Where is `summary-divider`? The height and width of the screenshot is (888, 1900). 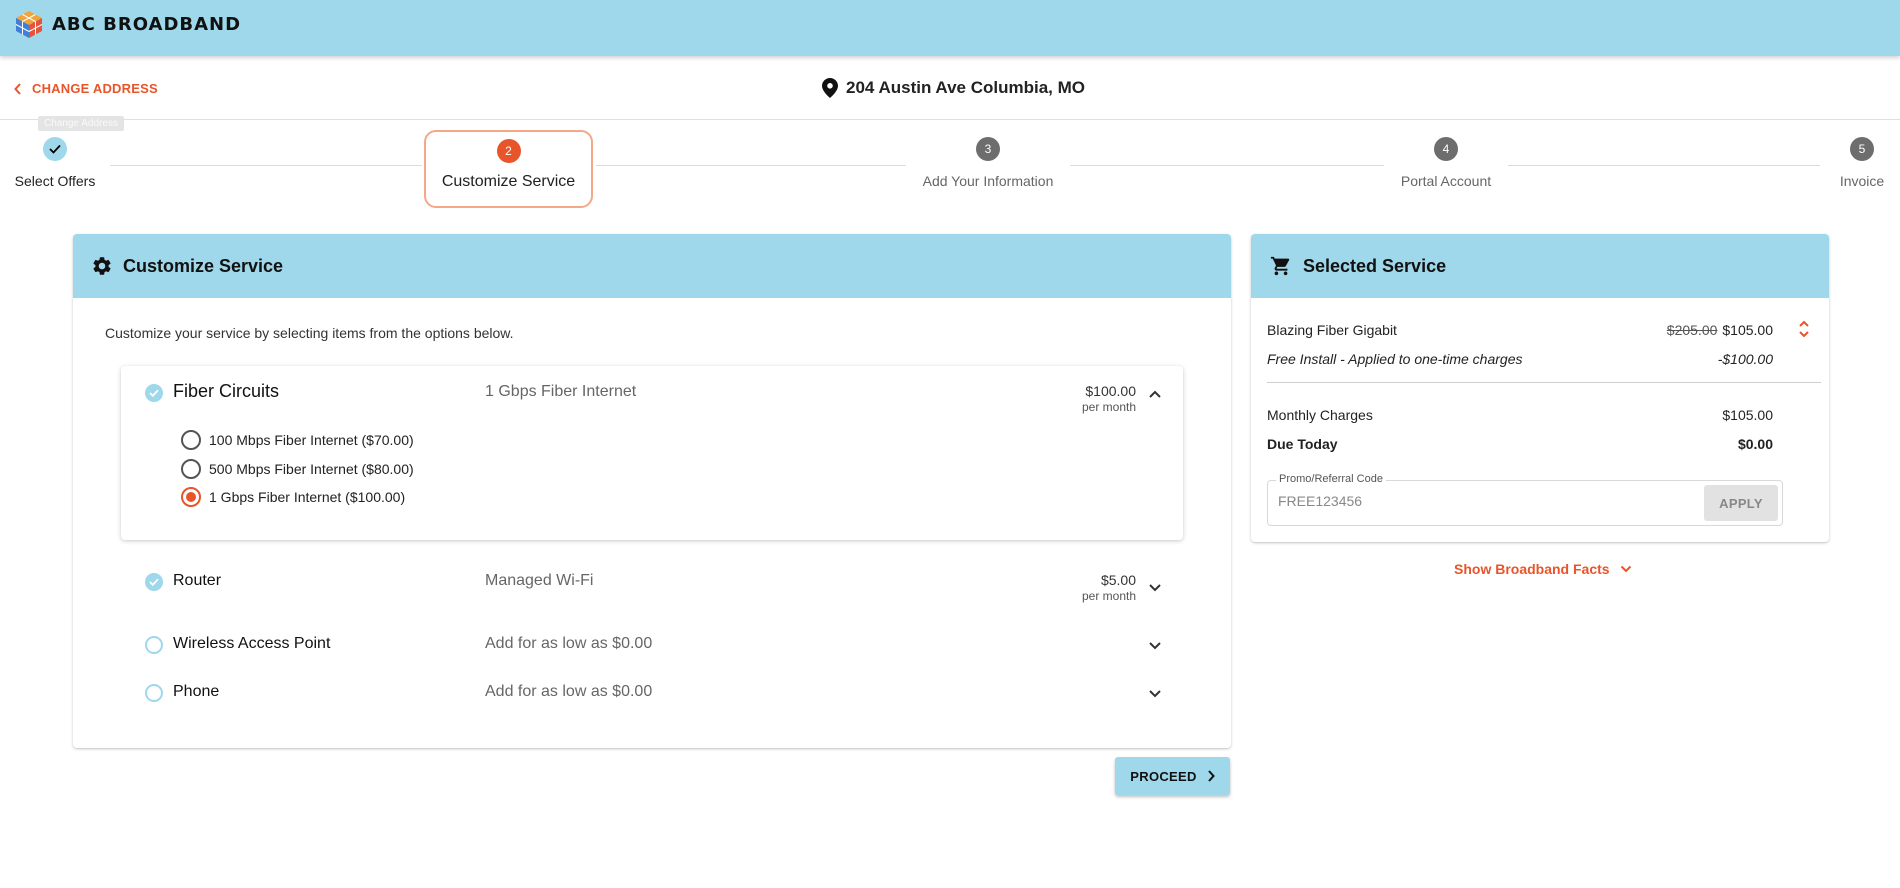 summary-divider is located at coordinates (1544, 382).